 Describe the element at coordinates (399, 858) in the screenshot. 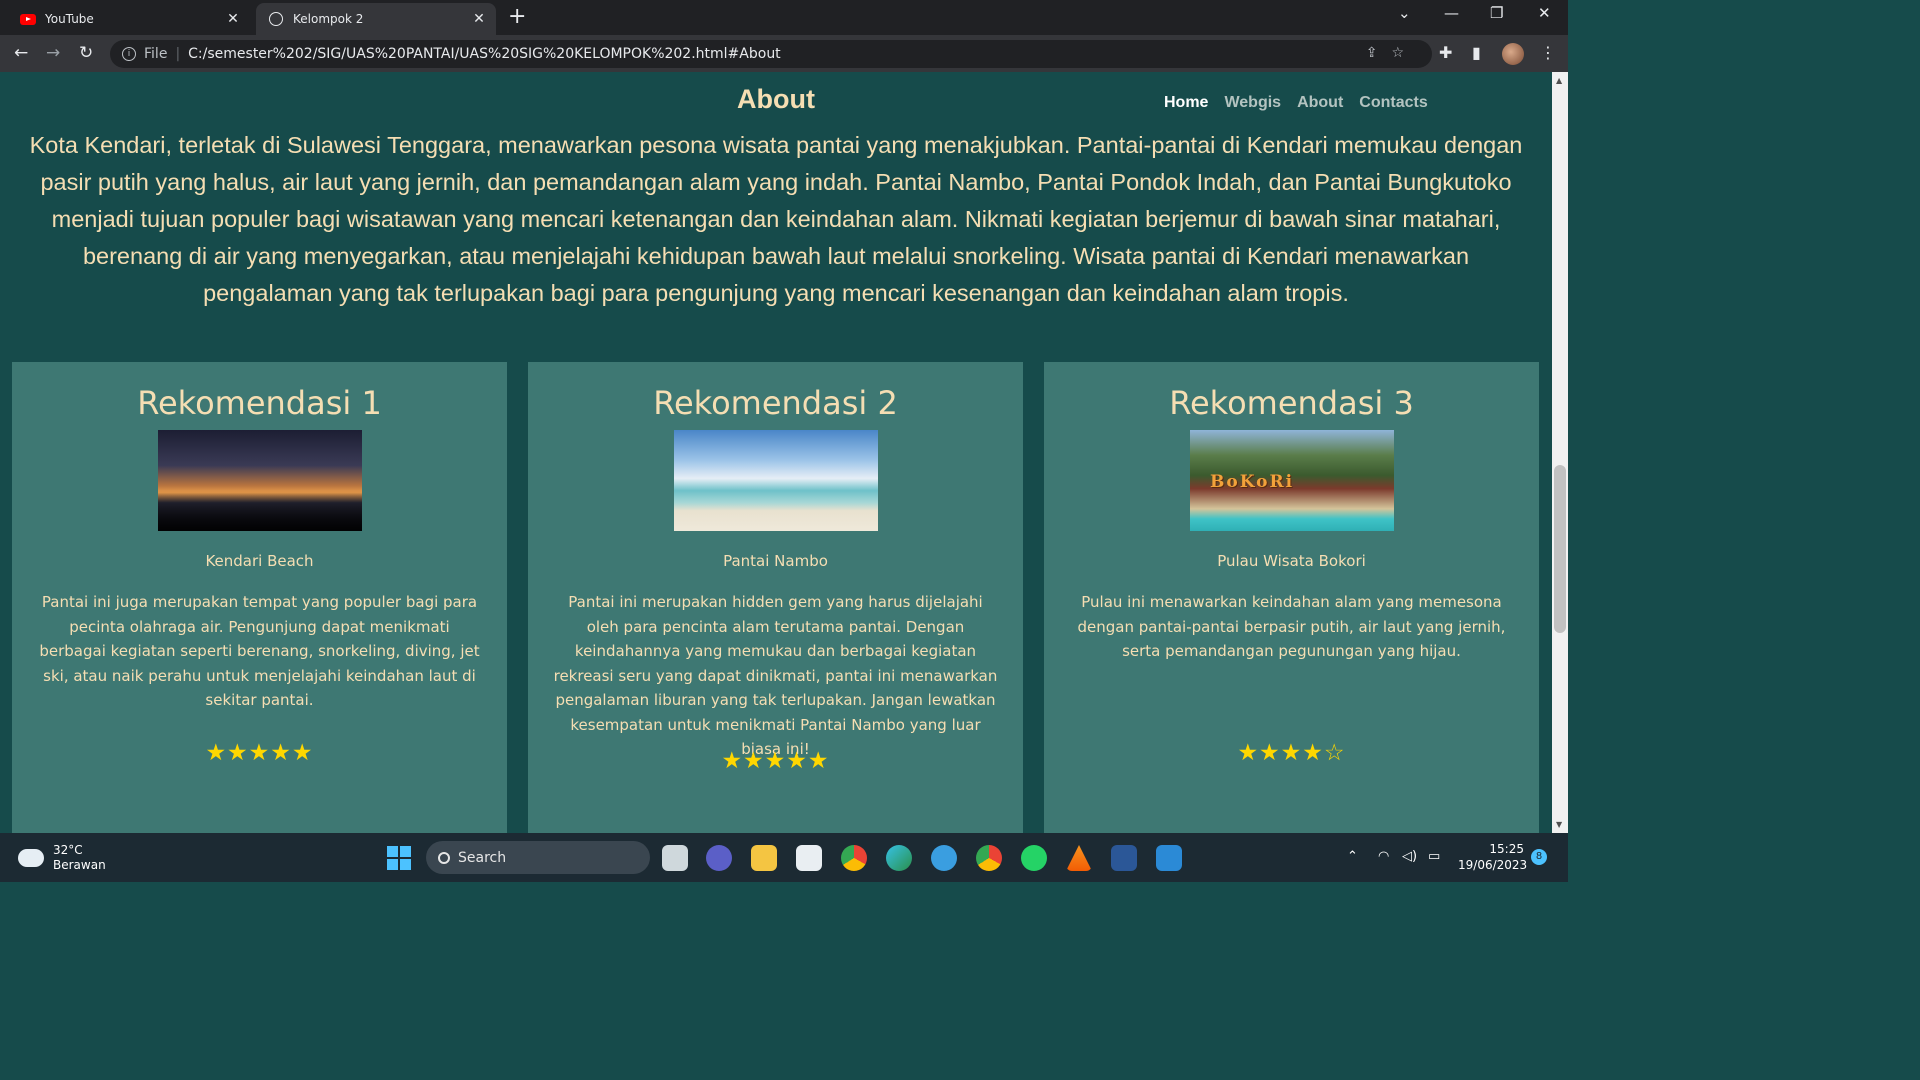

I see `start-button` at that location.